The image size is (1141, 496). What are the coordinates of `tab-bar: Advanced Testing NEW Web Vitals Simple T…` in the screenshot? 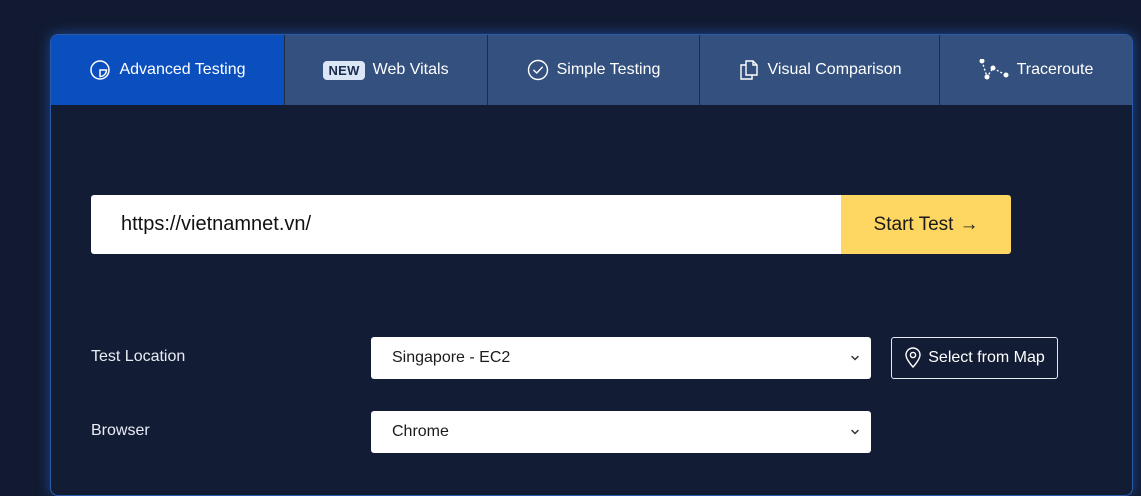 It's located at (591, 70).